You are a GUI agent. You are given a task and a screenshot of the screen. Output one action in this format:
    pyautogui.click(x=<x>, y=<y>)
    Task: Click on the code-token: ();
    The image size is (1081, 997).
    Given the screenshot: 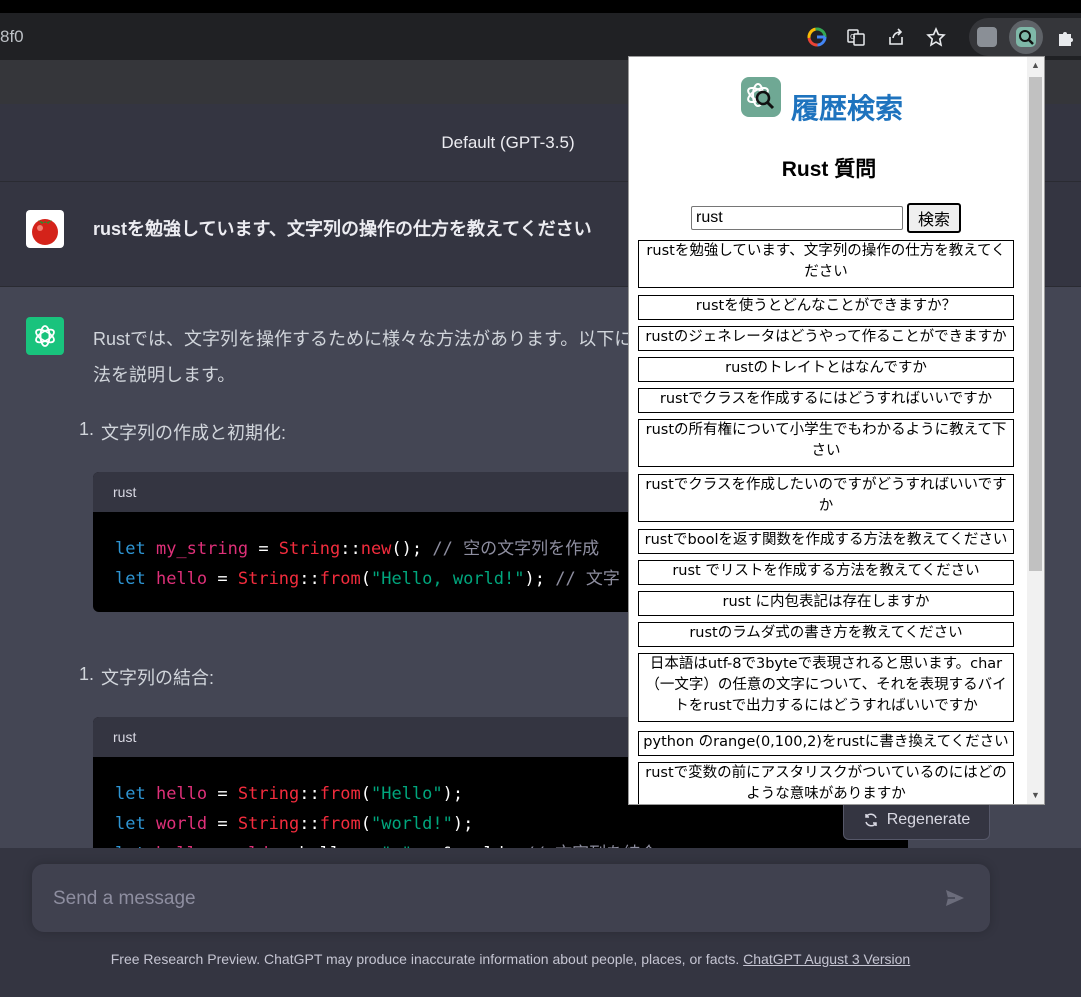 What is the action you would take?
    pyautogui.click(x=412, y=549)
    